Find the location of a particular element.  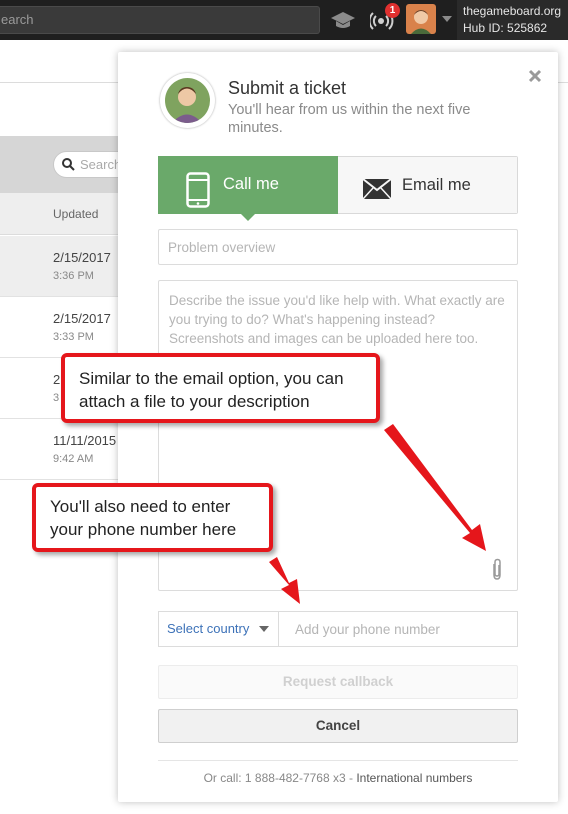

row-time: 3 is located at coordinates (56, 398).